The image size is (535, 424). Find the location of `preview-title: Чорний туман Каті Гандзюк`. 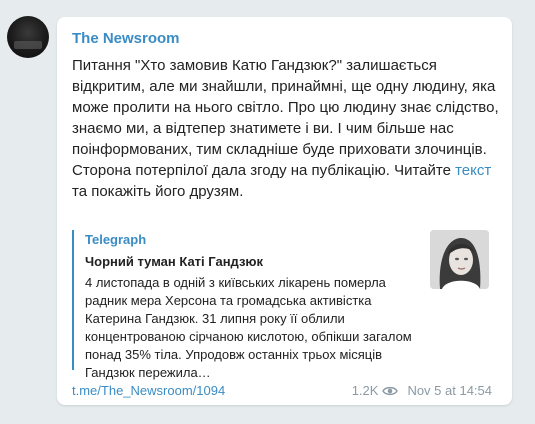

preview-title: Чорний туман Каті Гандзюк is located at coordinates (174, 261).